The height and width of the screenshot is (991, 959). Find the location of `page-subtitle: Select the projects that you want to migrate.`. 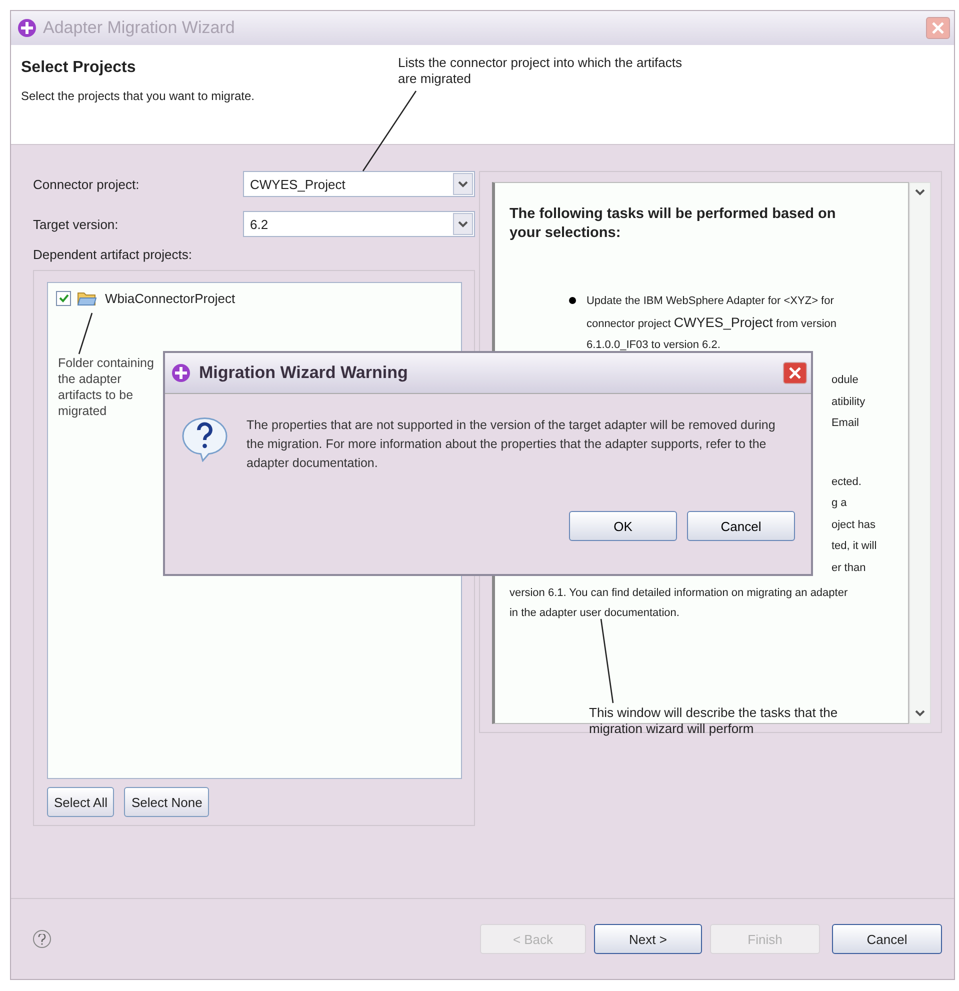

page-subtitle: Select the projects that you want to migrate. is located at coordinates (138, 96).